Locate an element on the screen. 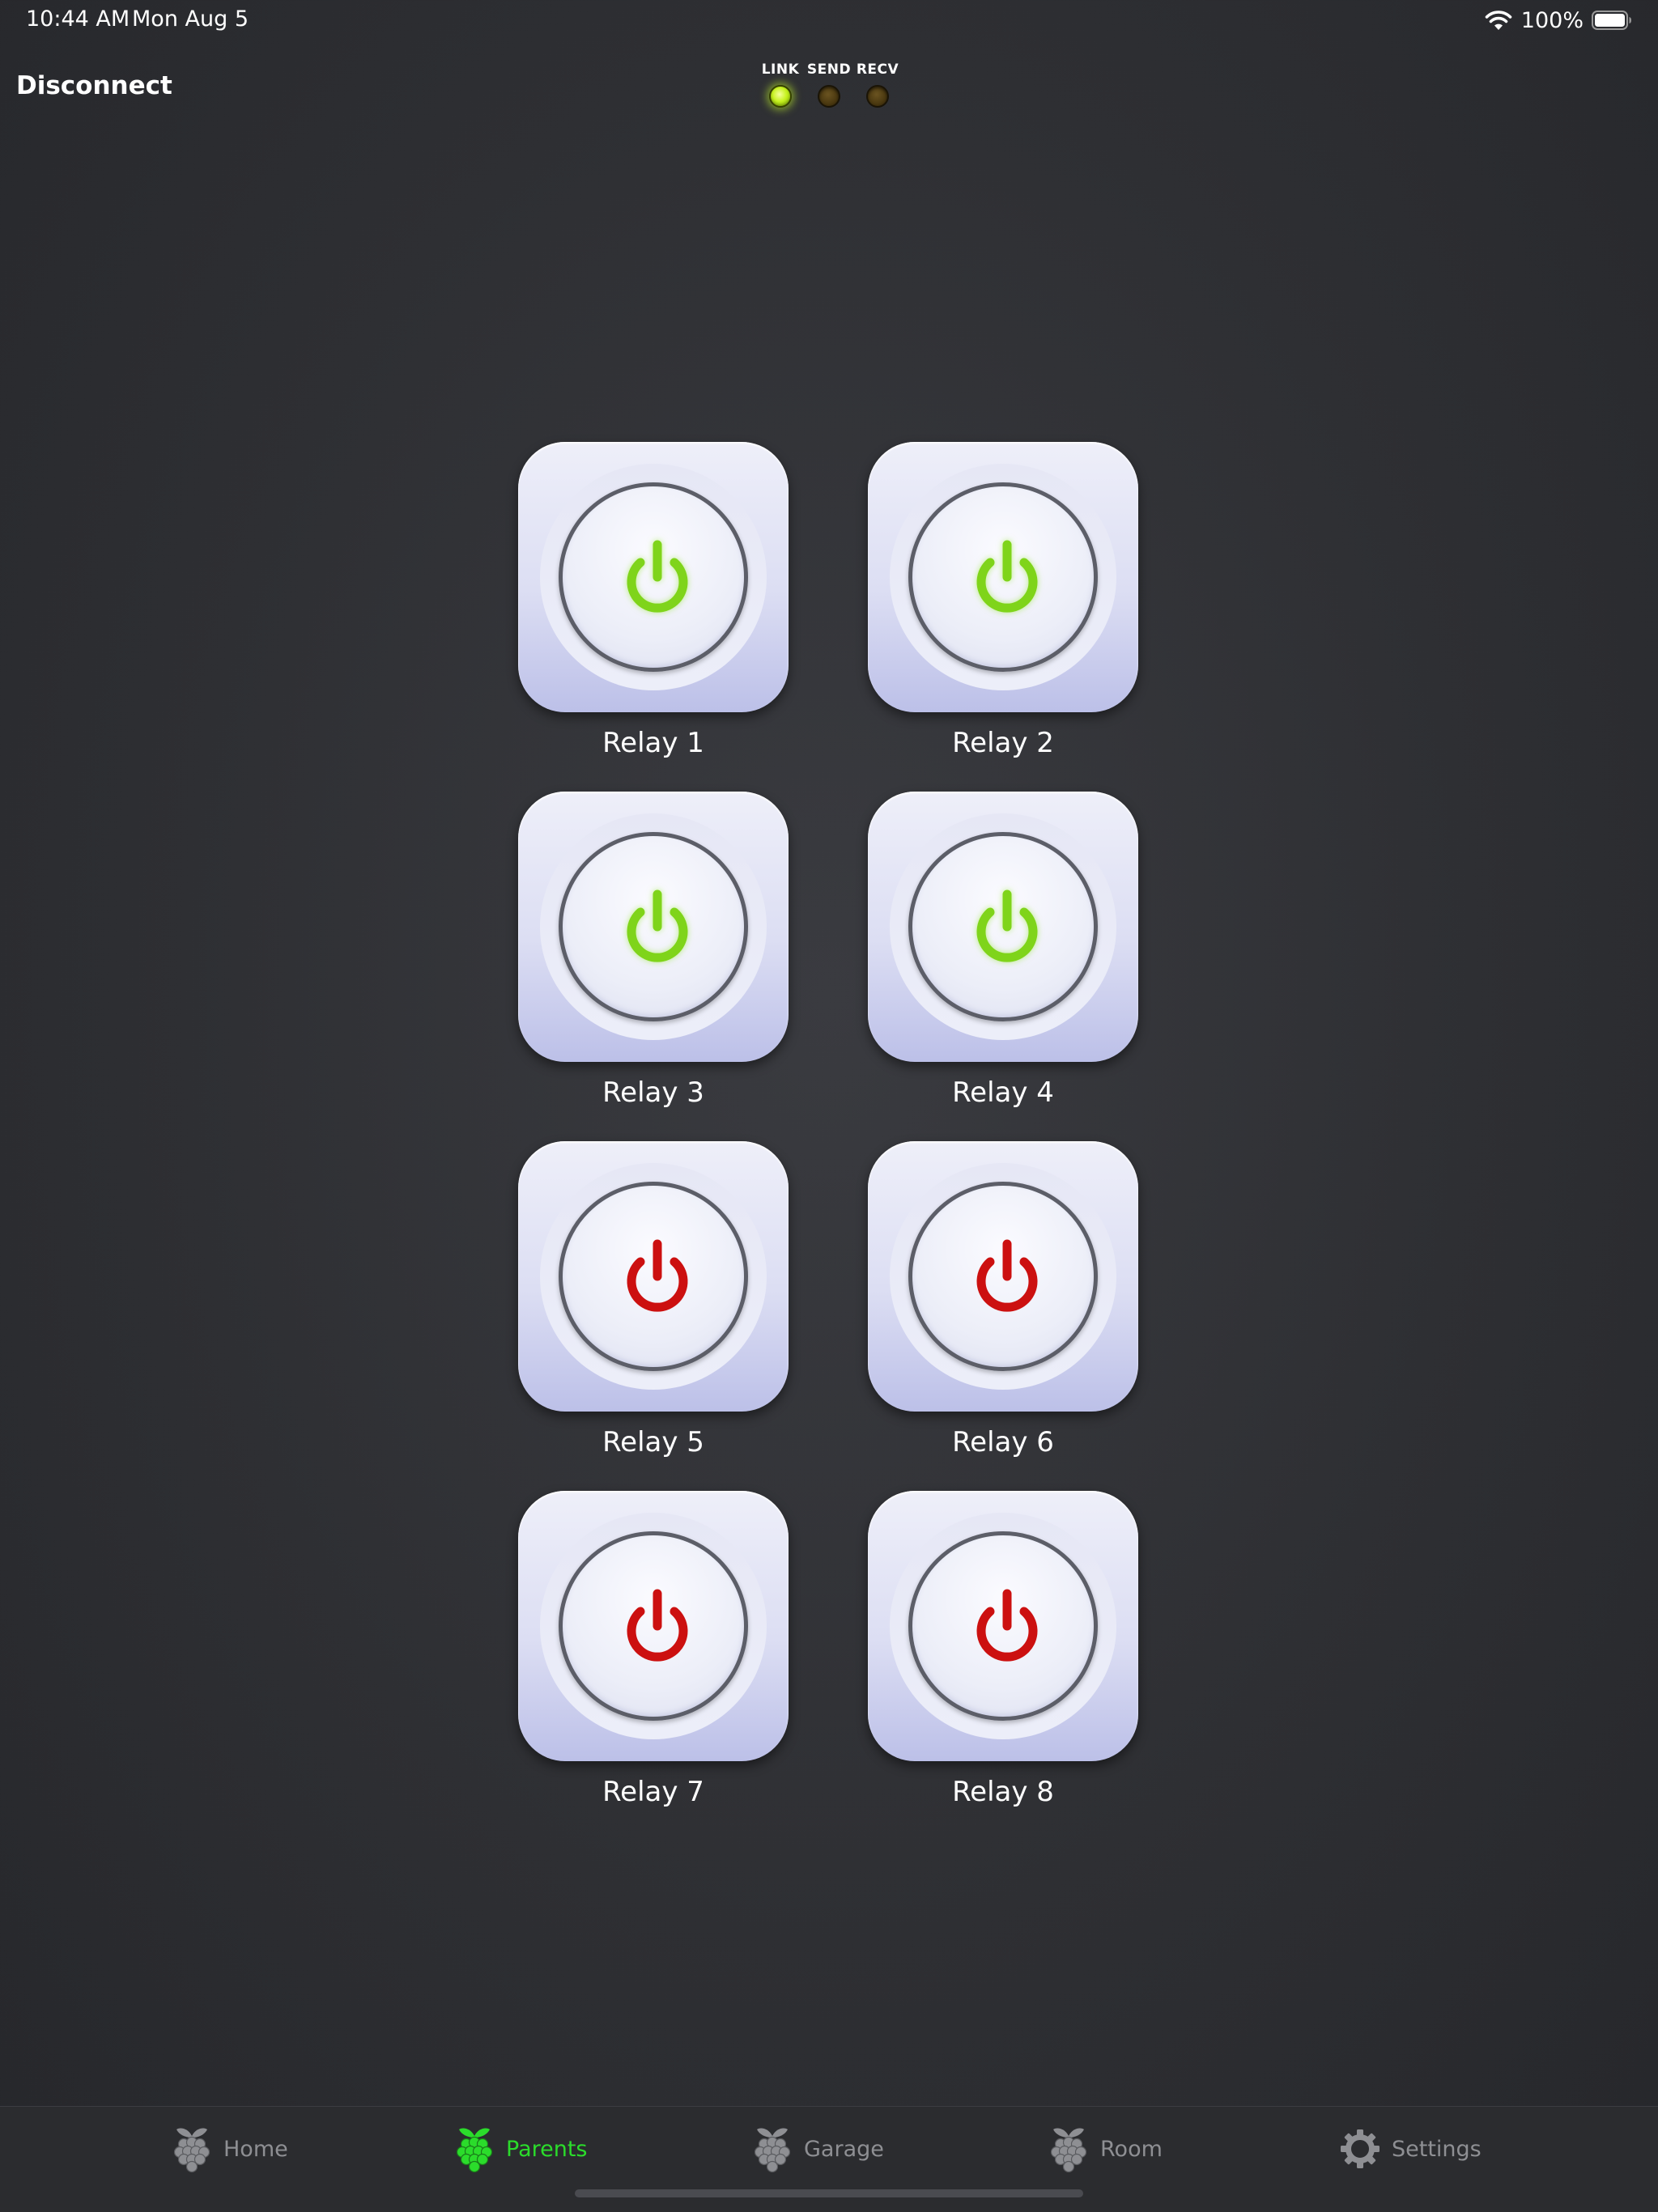 The height and width of the screenshot is (2212, 1658). indicator-label: RECV is located at coordinates (877, 70).